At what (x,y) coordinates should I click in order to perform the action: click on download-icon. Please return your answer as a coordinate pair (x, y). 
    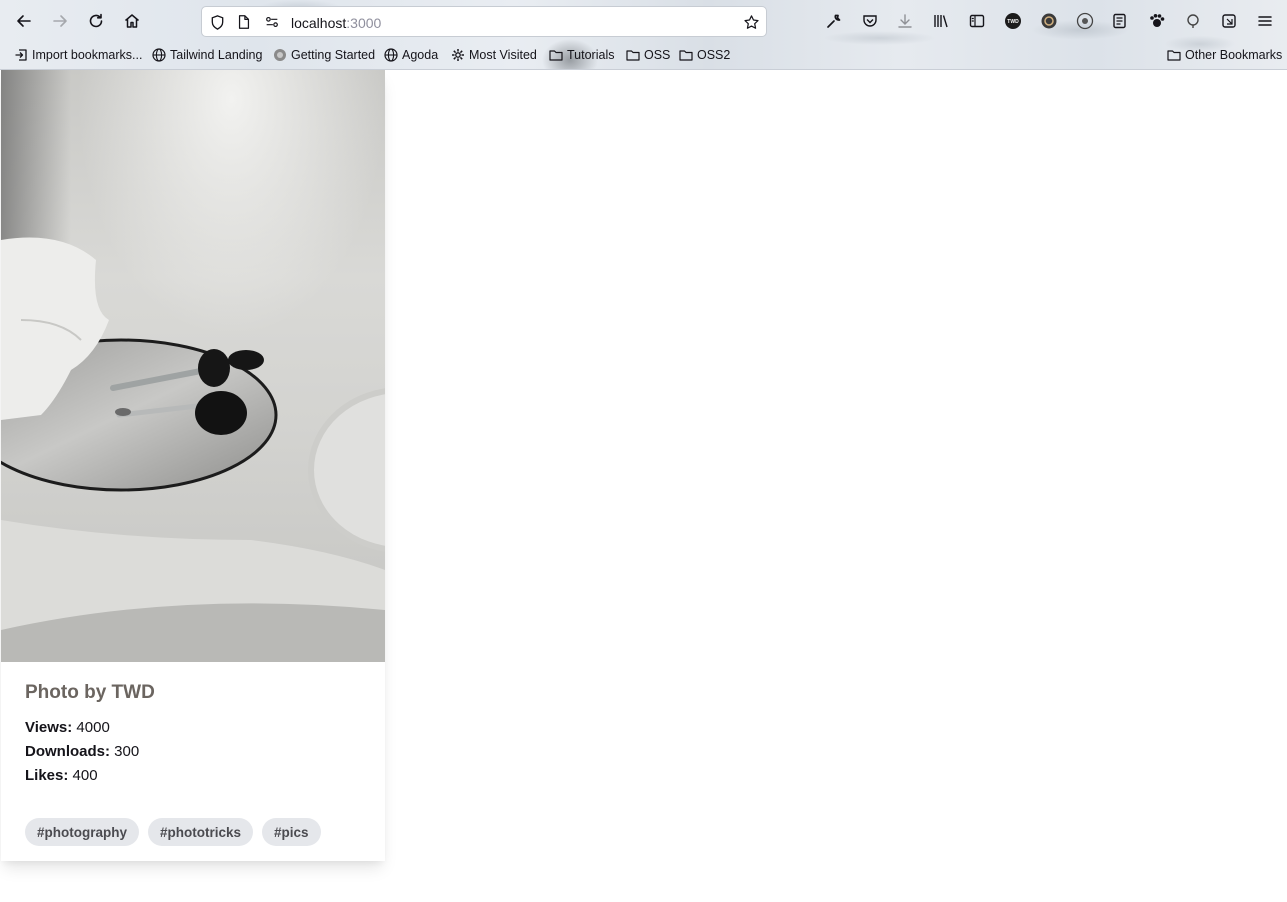
    Looking at the image, I should click on (905, 21).